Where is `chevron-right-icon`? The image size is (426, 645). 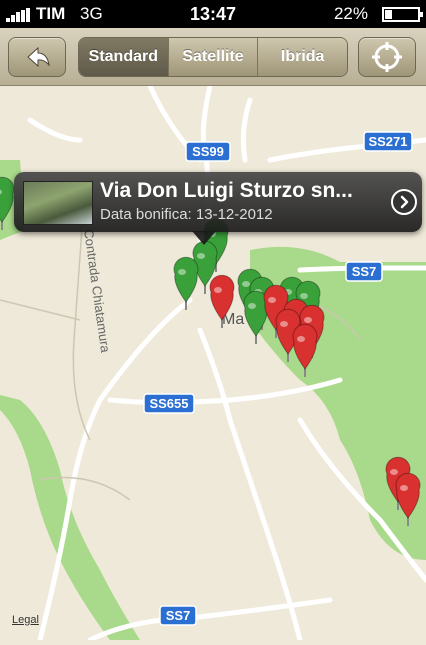
chevron-right-icon is located at coordinates (404, 202).